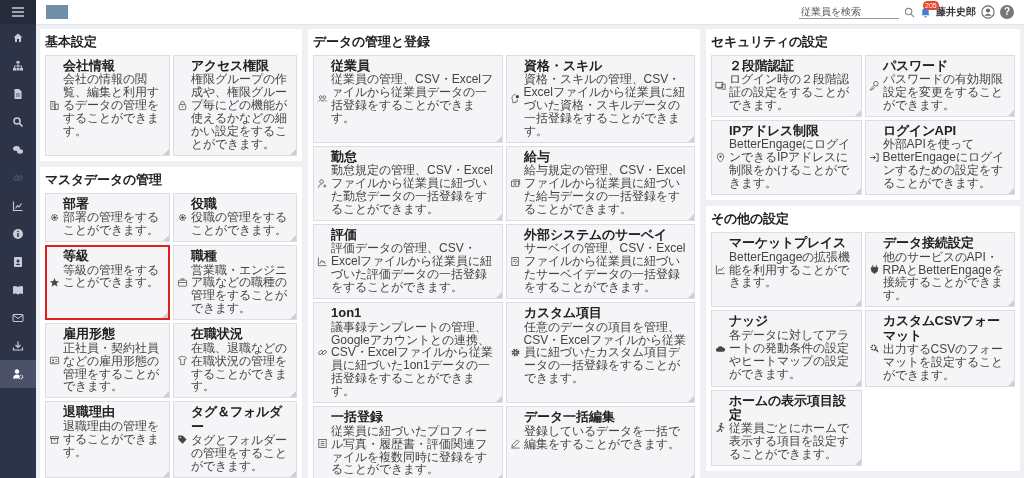 The height and width of the screenshot is (478, 1024). What do you see at coordinates (720, 157) in the screenshot?
I see `location-pin-icon` at bounding box center [720, 157].